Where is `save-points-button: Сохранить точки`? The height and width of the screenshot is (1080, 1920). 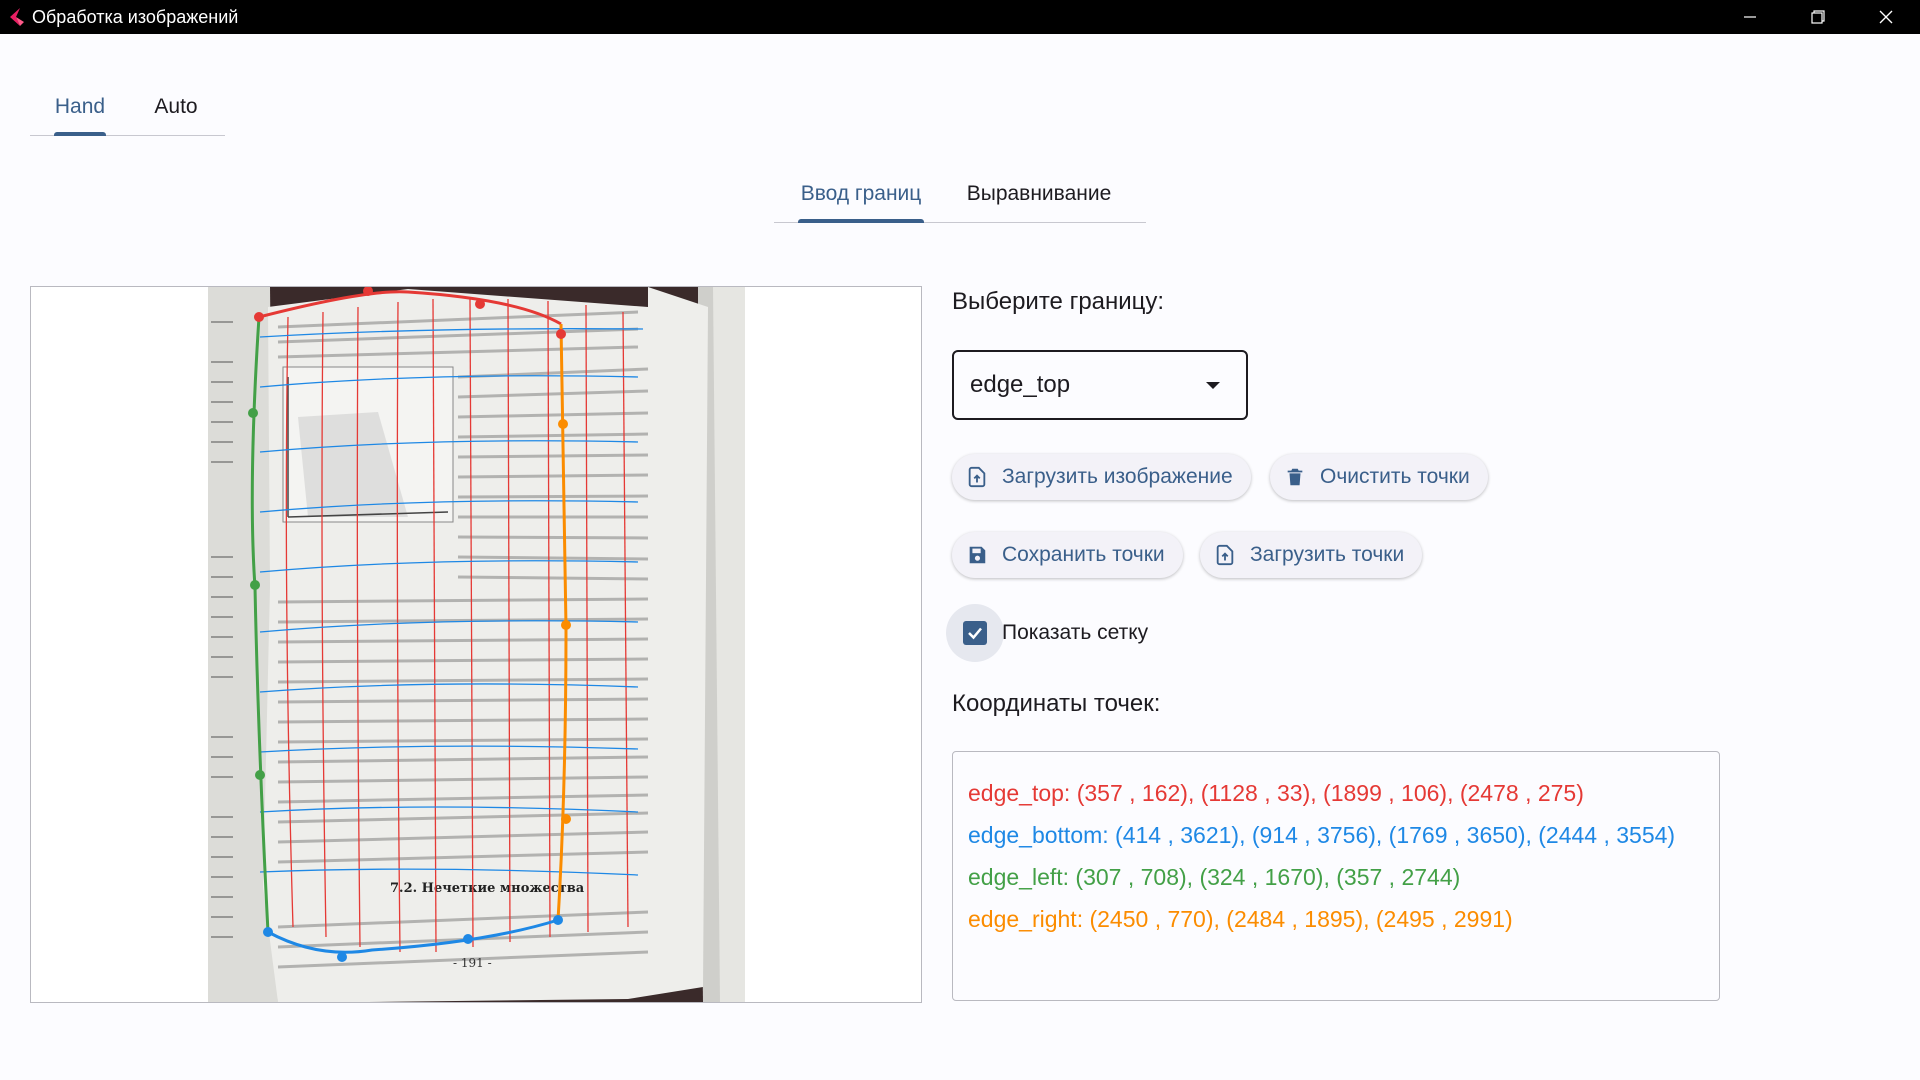
save-points-button: Сохранить точки is located at coordinates (1067, 555).